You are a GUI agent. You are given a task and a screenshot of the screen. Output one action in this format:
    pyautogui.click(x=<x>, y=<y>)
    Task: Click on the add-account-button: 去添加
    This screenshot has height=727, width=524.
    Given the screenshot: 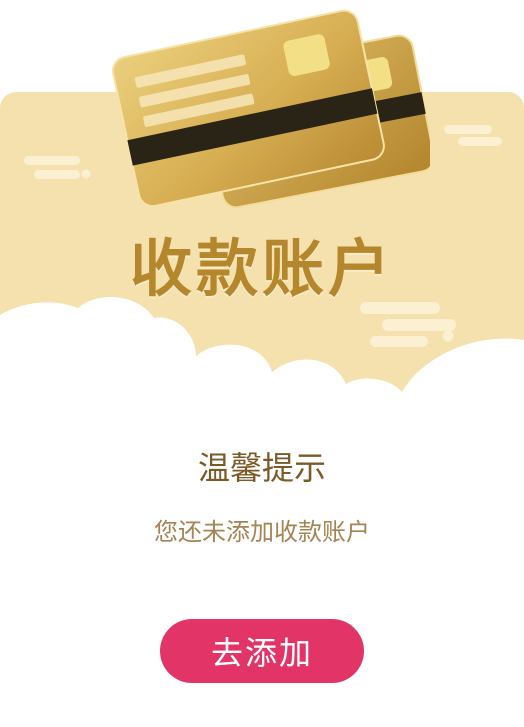 What is the action you would take?
    pyautogui.click(x=262, y=651)
    